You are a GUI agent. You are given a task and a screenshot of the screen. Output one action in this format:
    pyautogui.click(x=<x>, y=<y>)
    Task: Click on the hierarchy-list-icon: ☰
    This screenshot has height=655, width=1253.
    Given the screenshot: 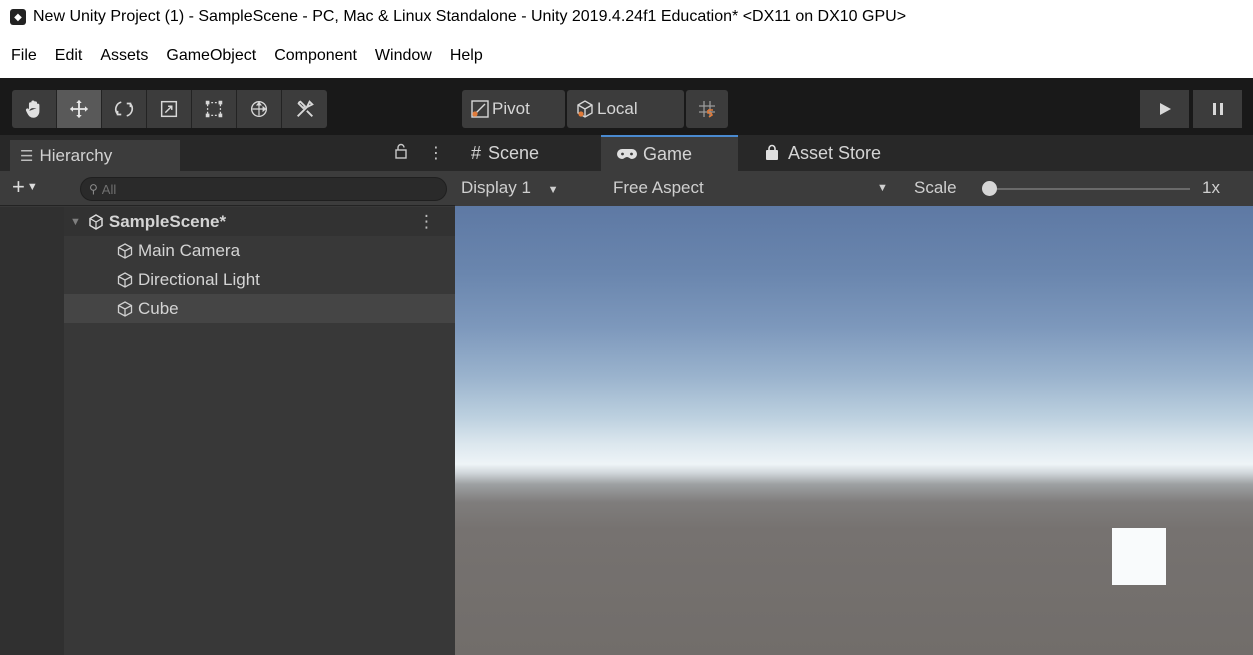 What is the action you would take?
    pyautogui.click(x=27, y=156)
    